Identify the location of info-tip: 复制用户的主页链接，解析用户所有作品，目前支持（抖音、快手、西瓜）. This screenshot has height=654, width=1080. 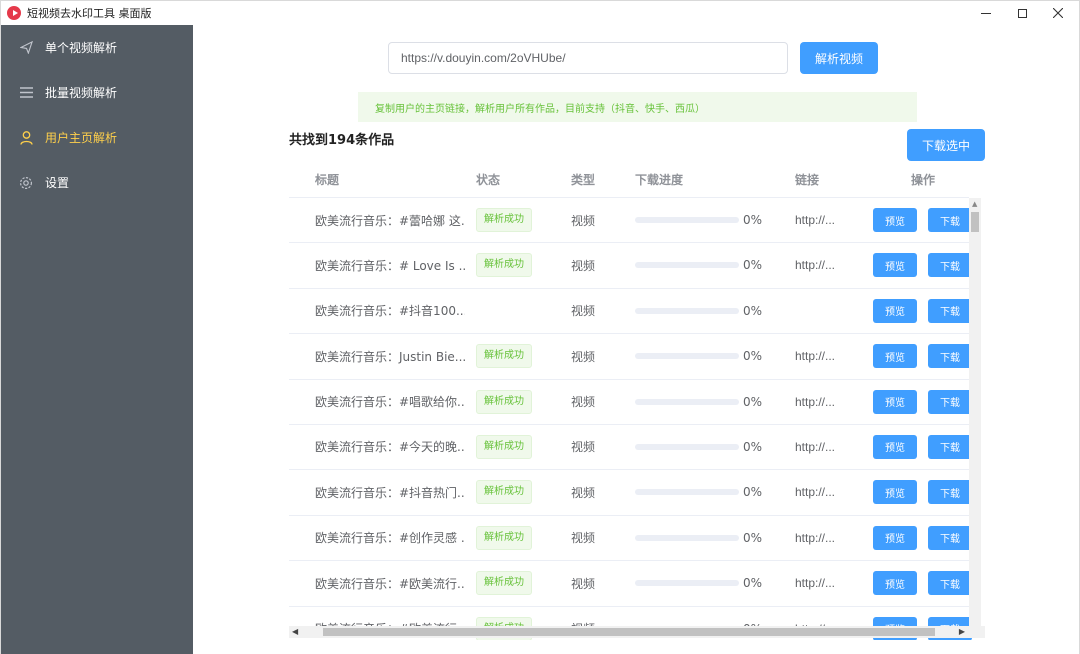
(637, 107).